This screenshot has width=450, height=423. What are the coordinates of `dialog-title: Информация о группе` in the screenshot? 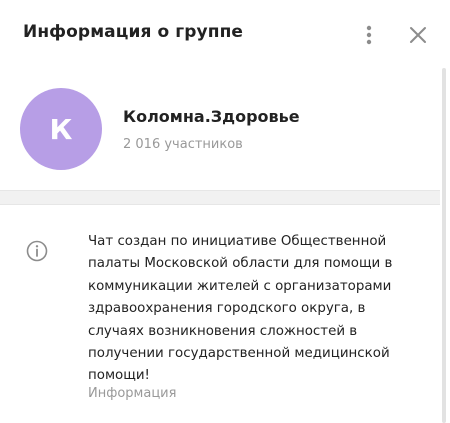 It's located at (133, 32).